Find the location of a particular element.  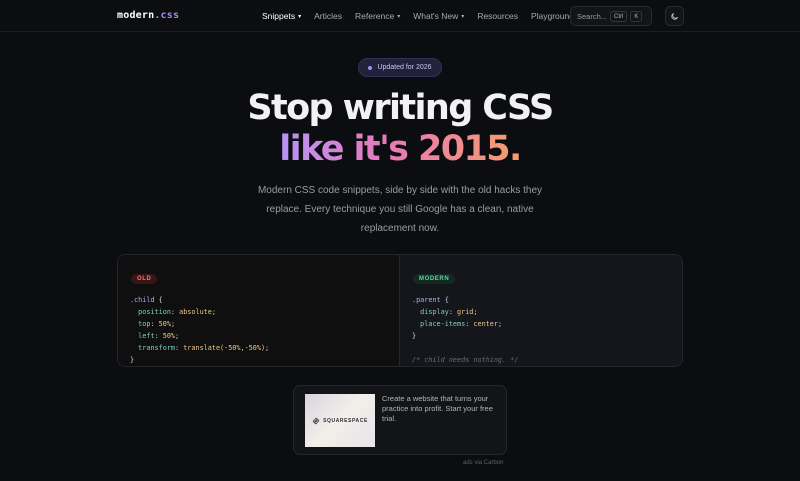

modern-tag: MODERN is located at coordinates (434, 279).